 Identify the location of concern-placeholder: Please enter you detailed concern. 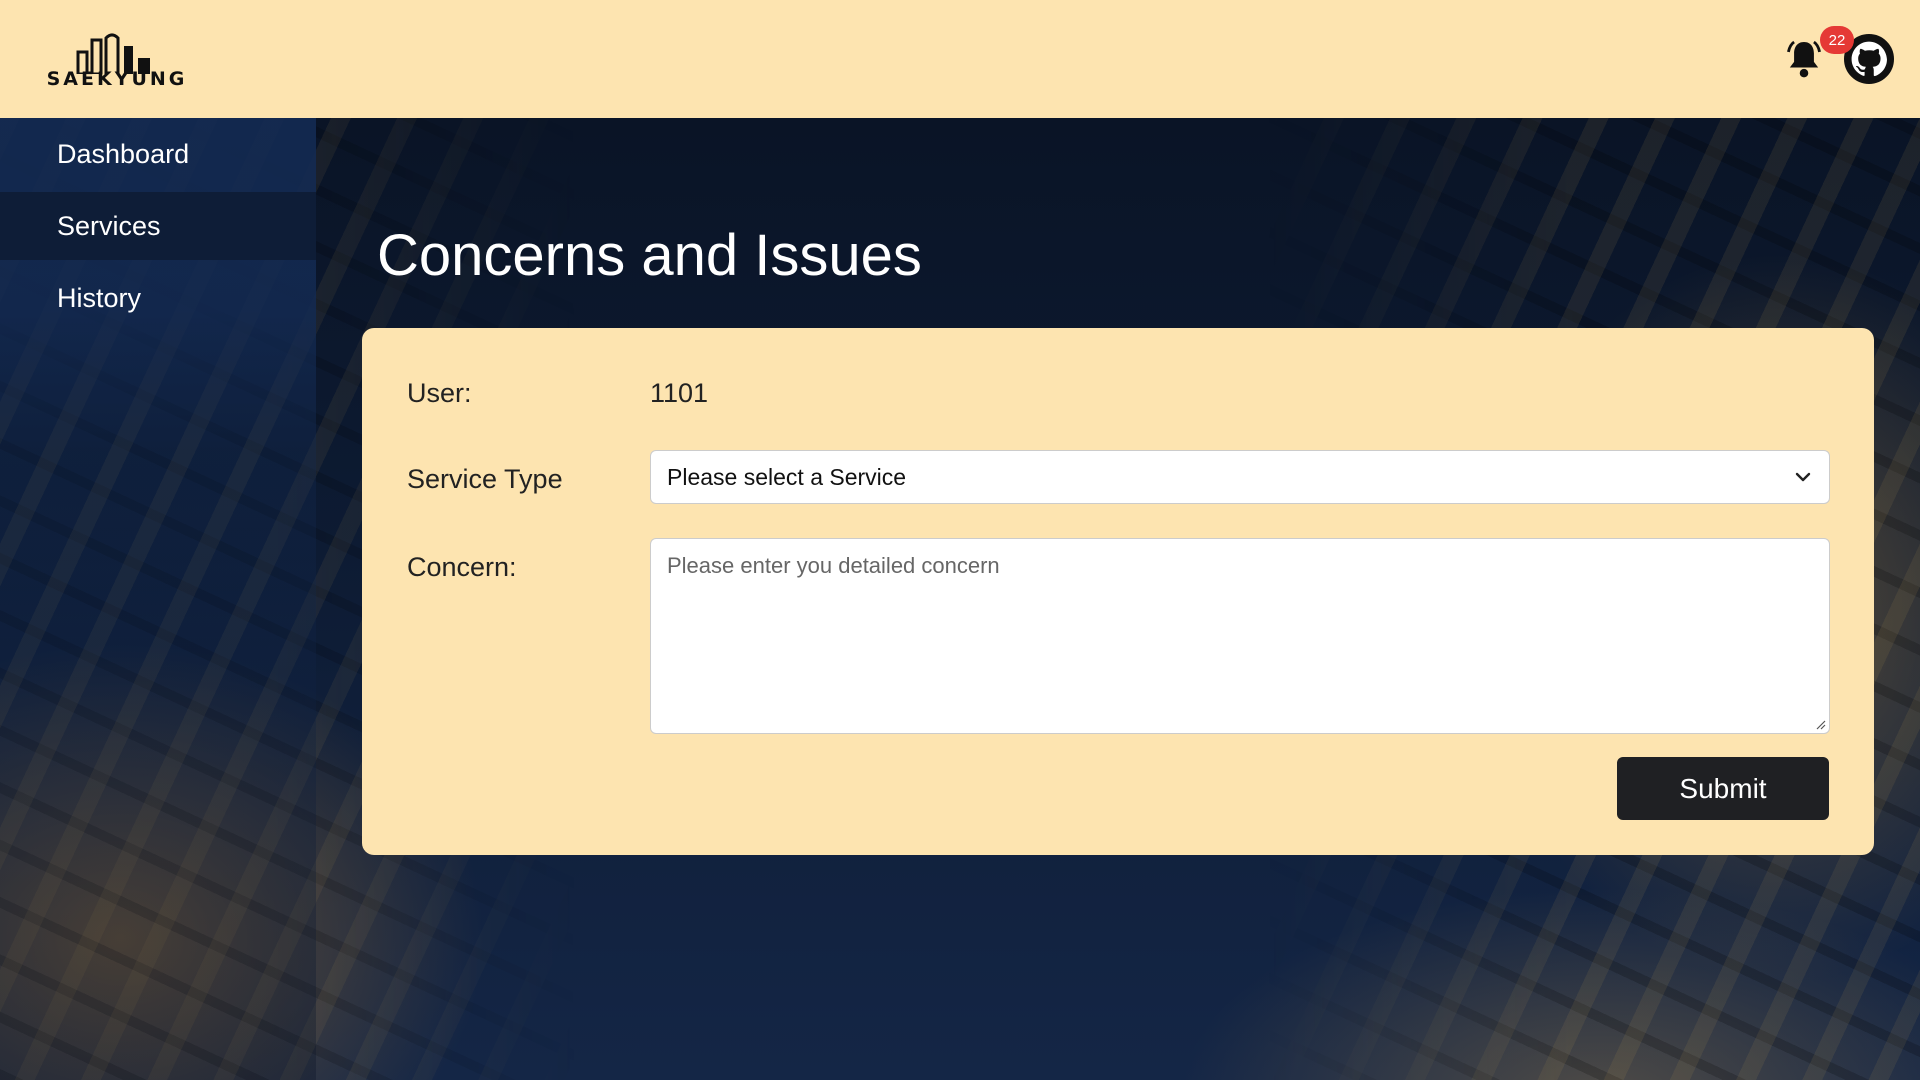
(833, 565).